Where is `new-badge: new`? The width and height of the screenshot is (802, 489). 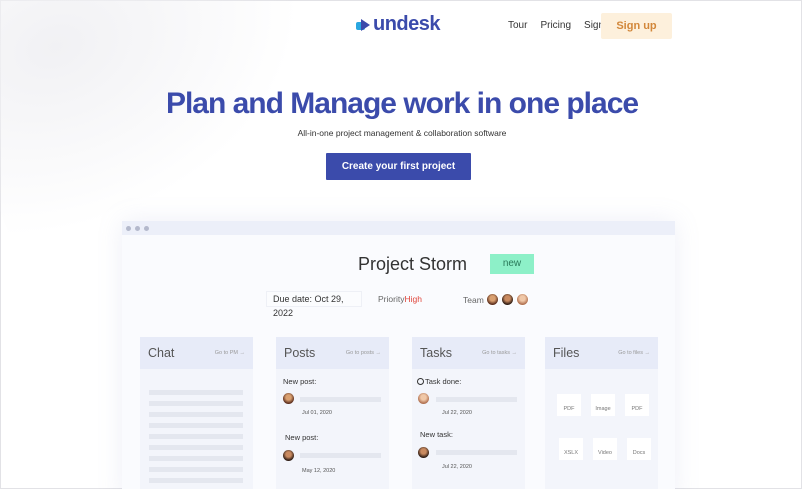
new-badge: new is located at coordinates (512, 264).